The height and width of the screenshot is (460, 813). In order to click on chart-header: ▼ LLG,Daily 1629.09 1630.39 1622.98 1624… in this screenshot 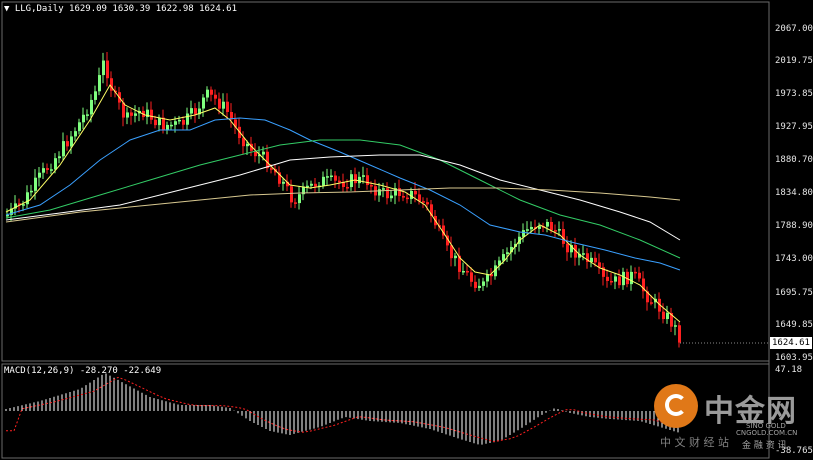, I will do `click(120, 9)`.